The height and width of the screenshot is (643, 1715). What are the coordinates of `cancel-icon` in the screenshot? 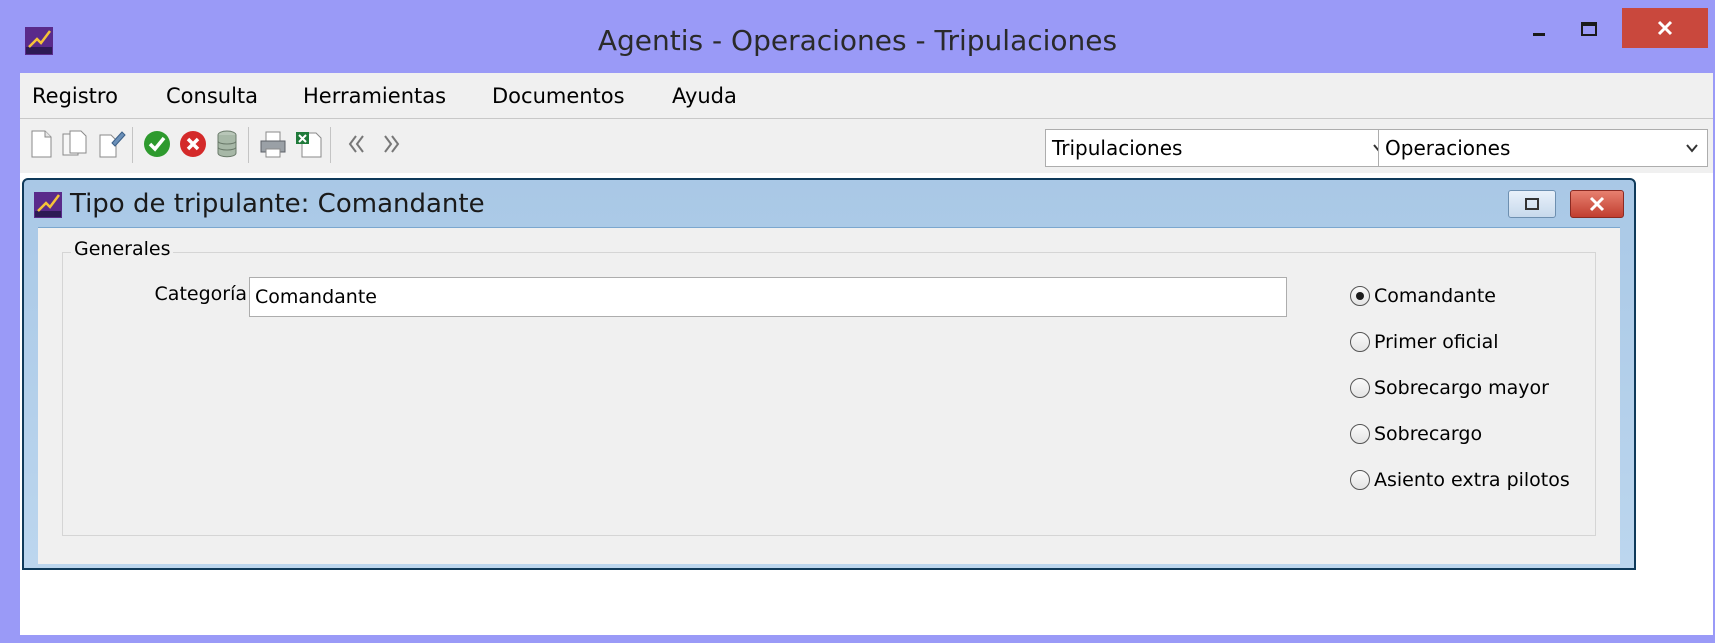 It's located at (193, 144).